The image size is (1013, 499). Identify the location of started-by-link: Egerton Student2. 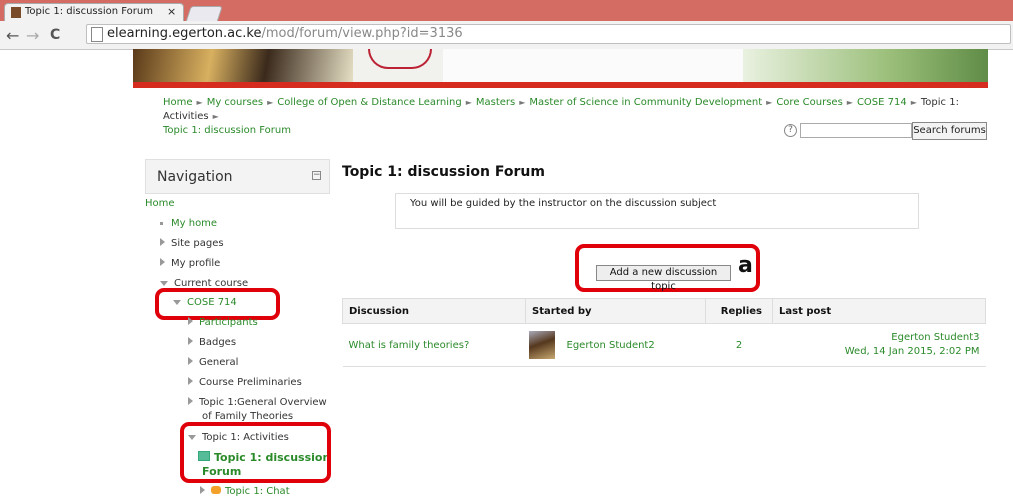
(611, 345).